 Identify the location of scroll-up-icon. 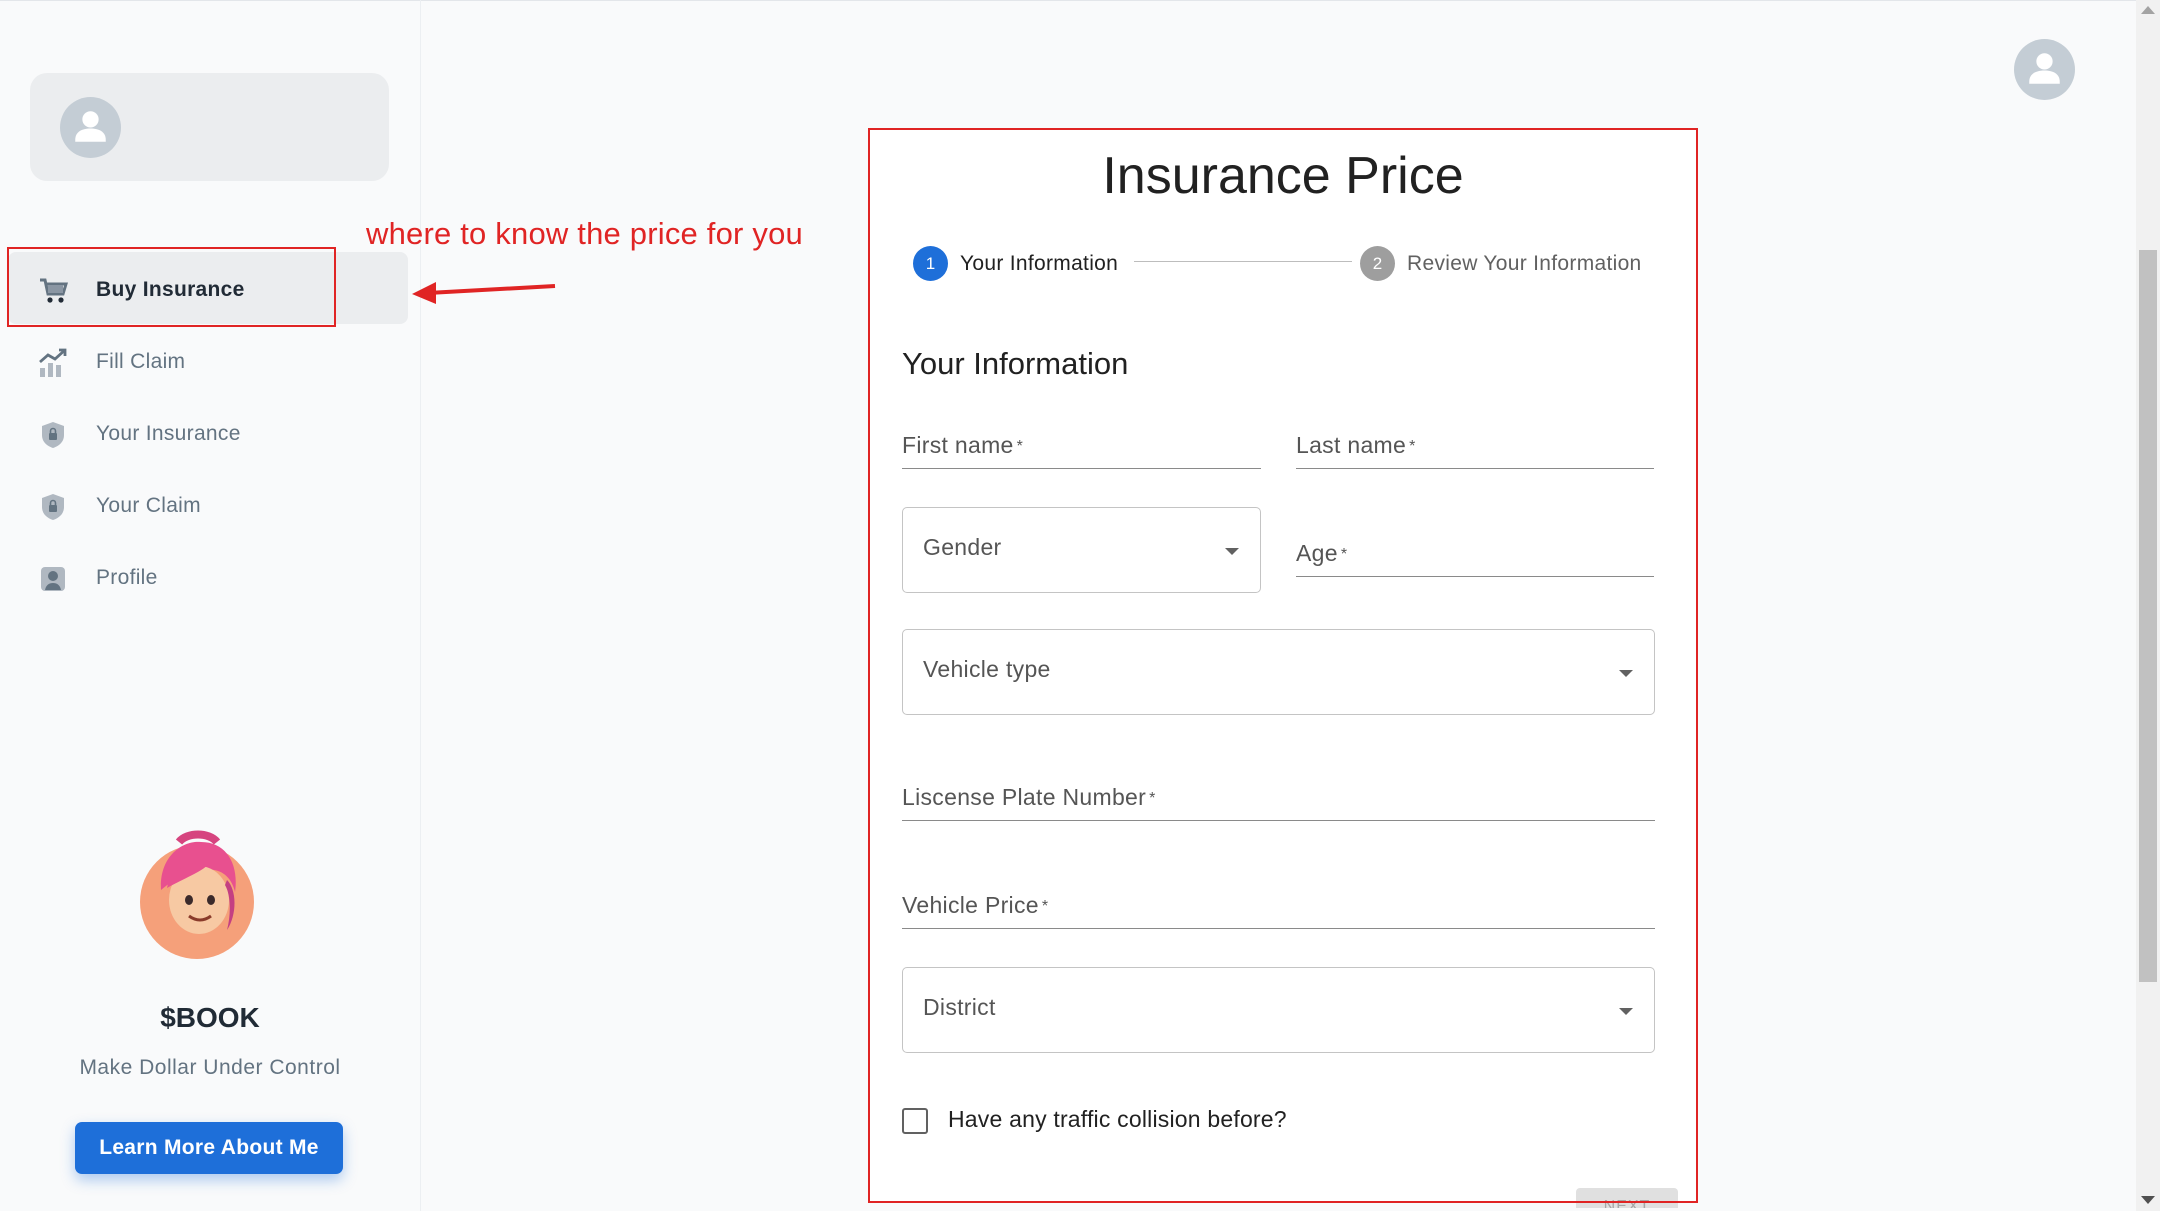
(2148, 10).